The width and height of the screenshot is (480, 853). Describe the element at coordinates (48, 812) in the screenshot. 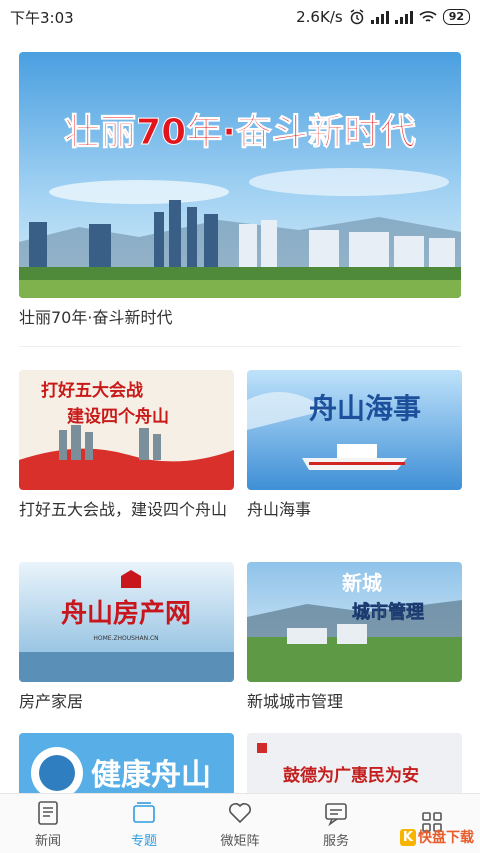

I see `news-icon` at that location.